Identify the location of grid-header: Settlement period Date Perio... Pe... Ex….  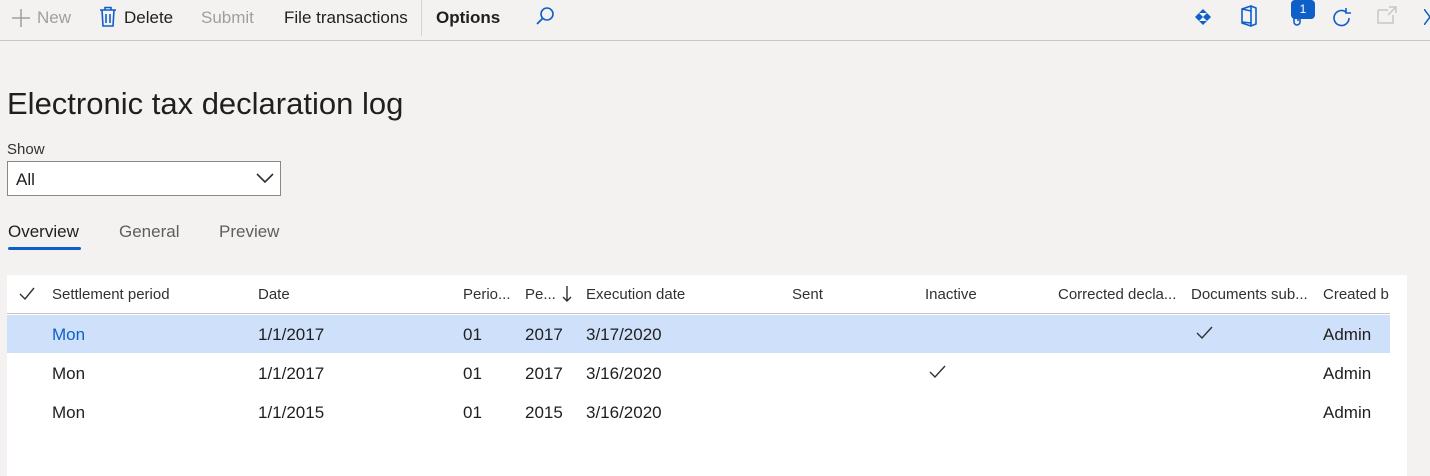
(698, 294).